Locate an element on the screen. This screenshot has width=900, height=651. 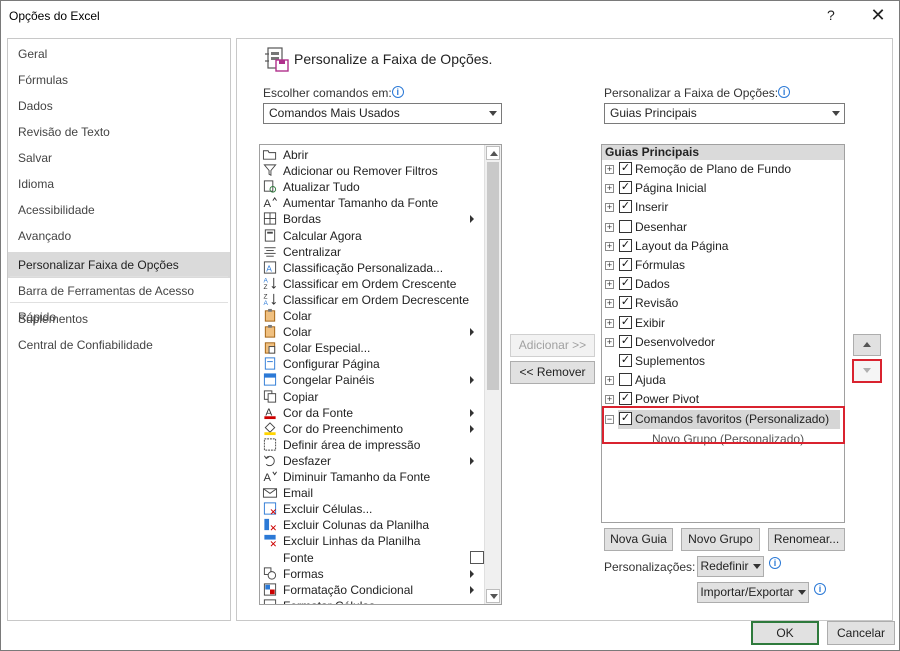
import-export-button: Importar/Exportar is located at coordinates (753, 592).